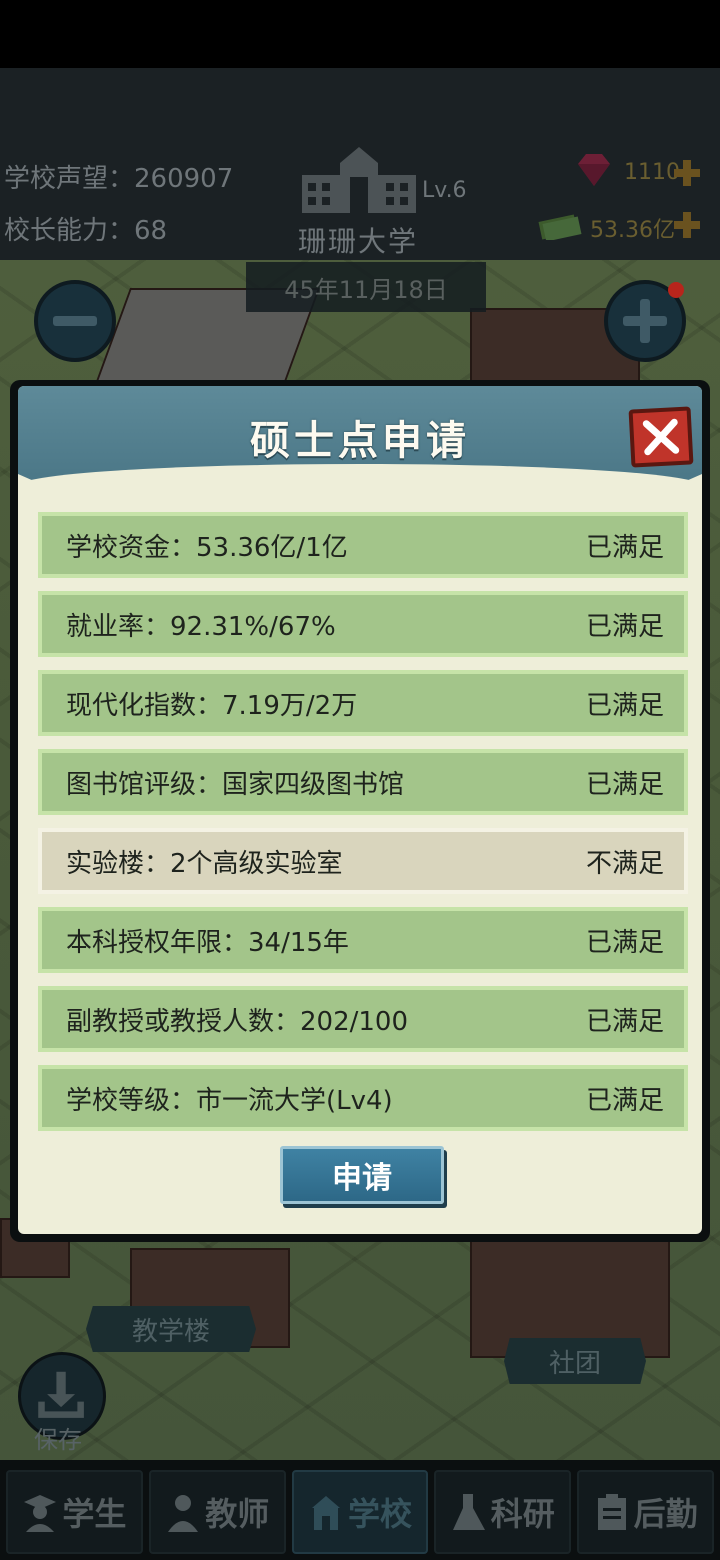  Describe the element at coordinates (325, 1513) in the screenshot. I see `school-icon` at that location.